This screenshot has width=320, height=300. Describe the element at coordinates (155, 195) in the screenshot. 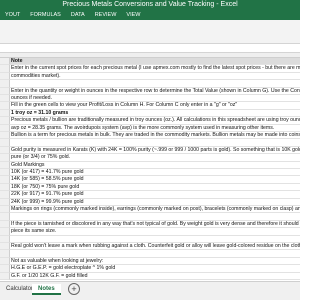

I see `note-cell: 22K (or 917) = 91.7% pure gold` at that location.